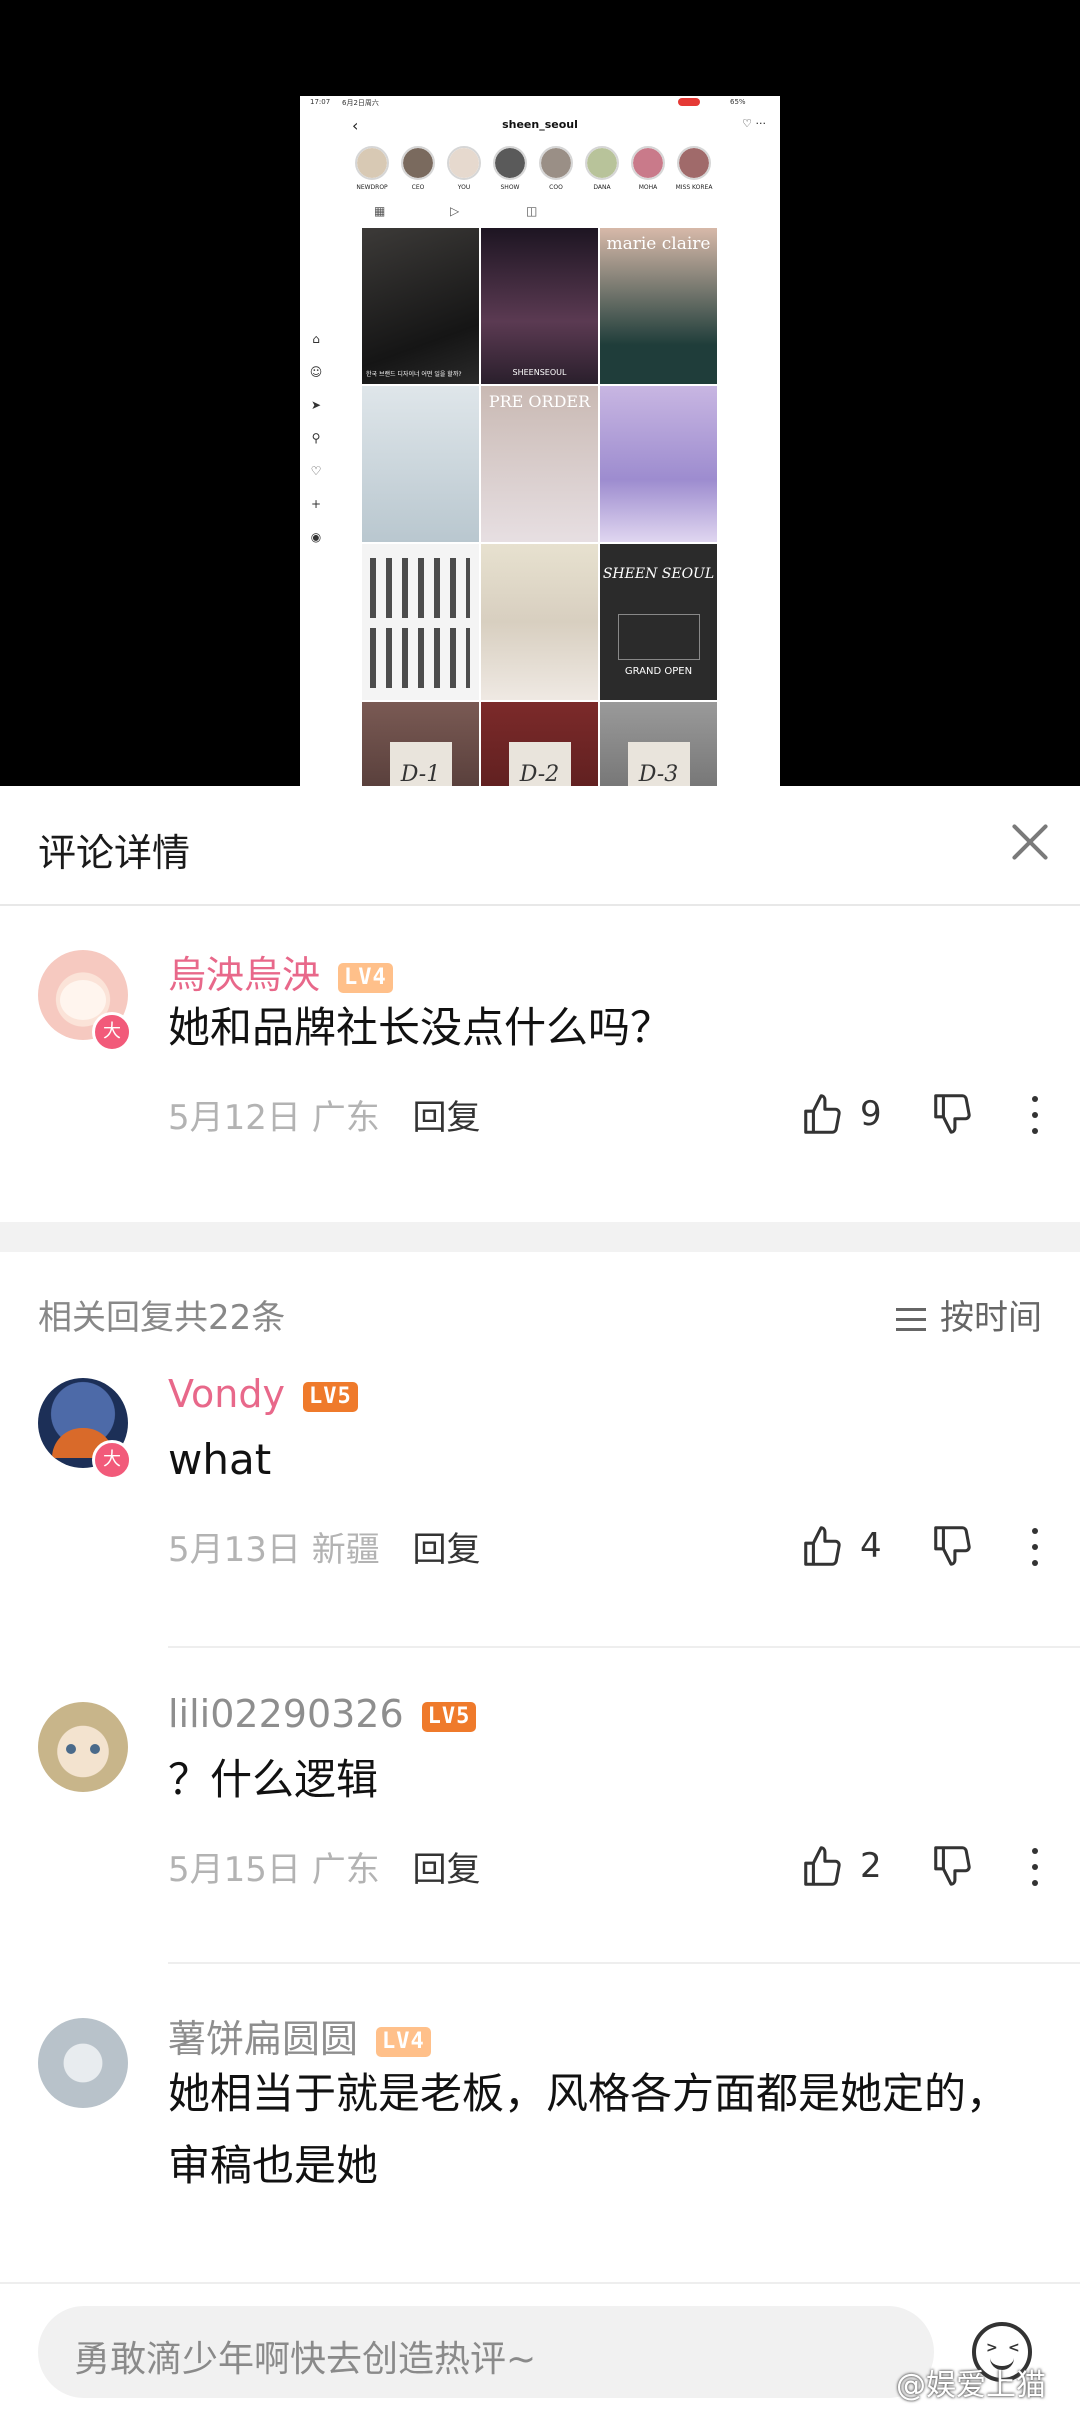 The image size is (1080, 2414). What do you see at coordinates (694, 168) in the screenshot?
I see `story-highlight: MISS KOREA` at bounding box center [694, 168].